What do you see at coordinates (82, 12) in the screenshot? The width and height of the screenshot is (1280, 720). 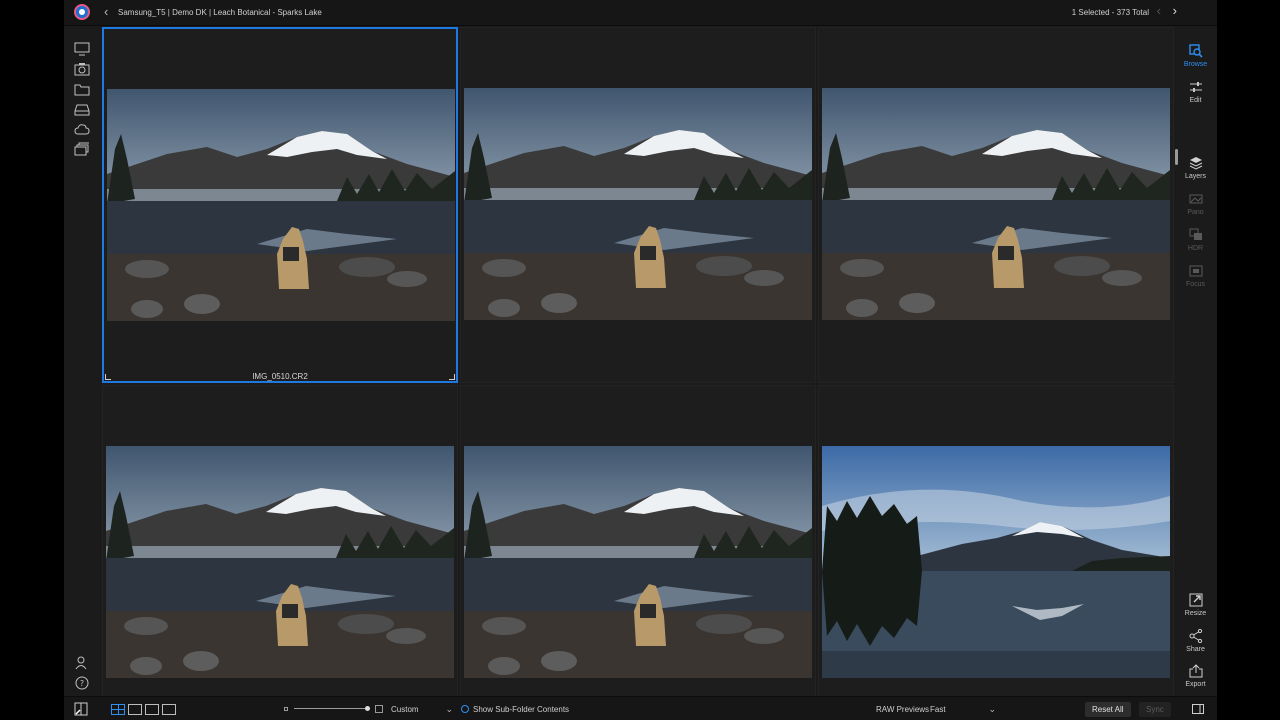 I see `app-logo` at bounding box center [82, 12].